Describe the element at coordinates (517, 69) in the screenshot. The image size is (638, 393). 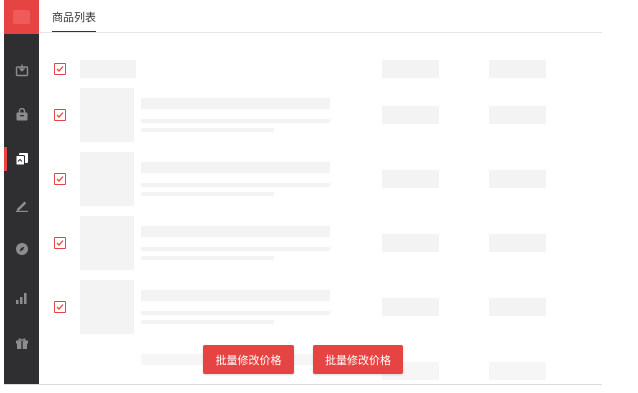
I see `header-col-stock` at that location.